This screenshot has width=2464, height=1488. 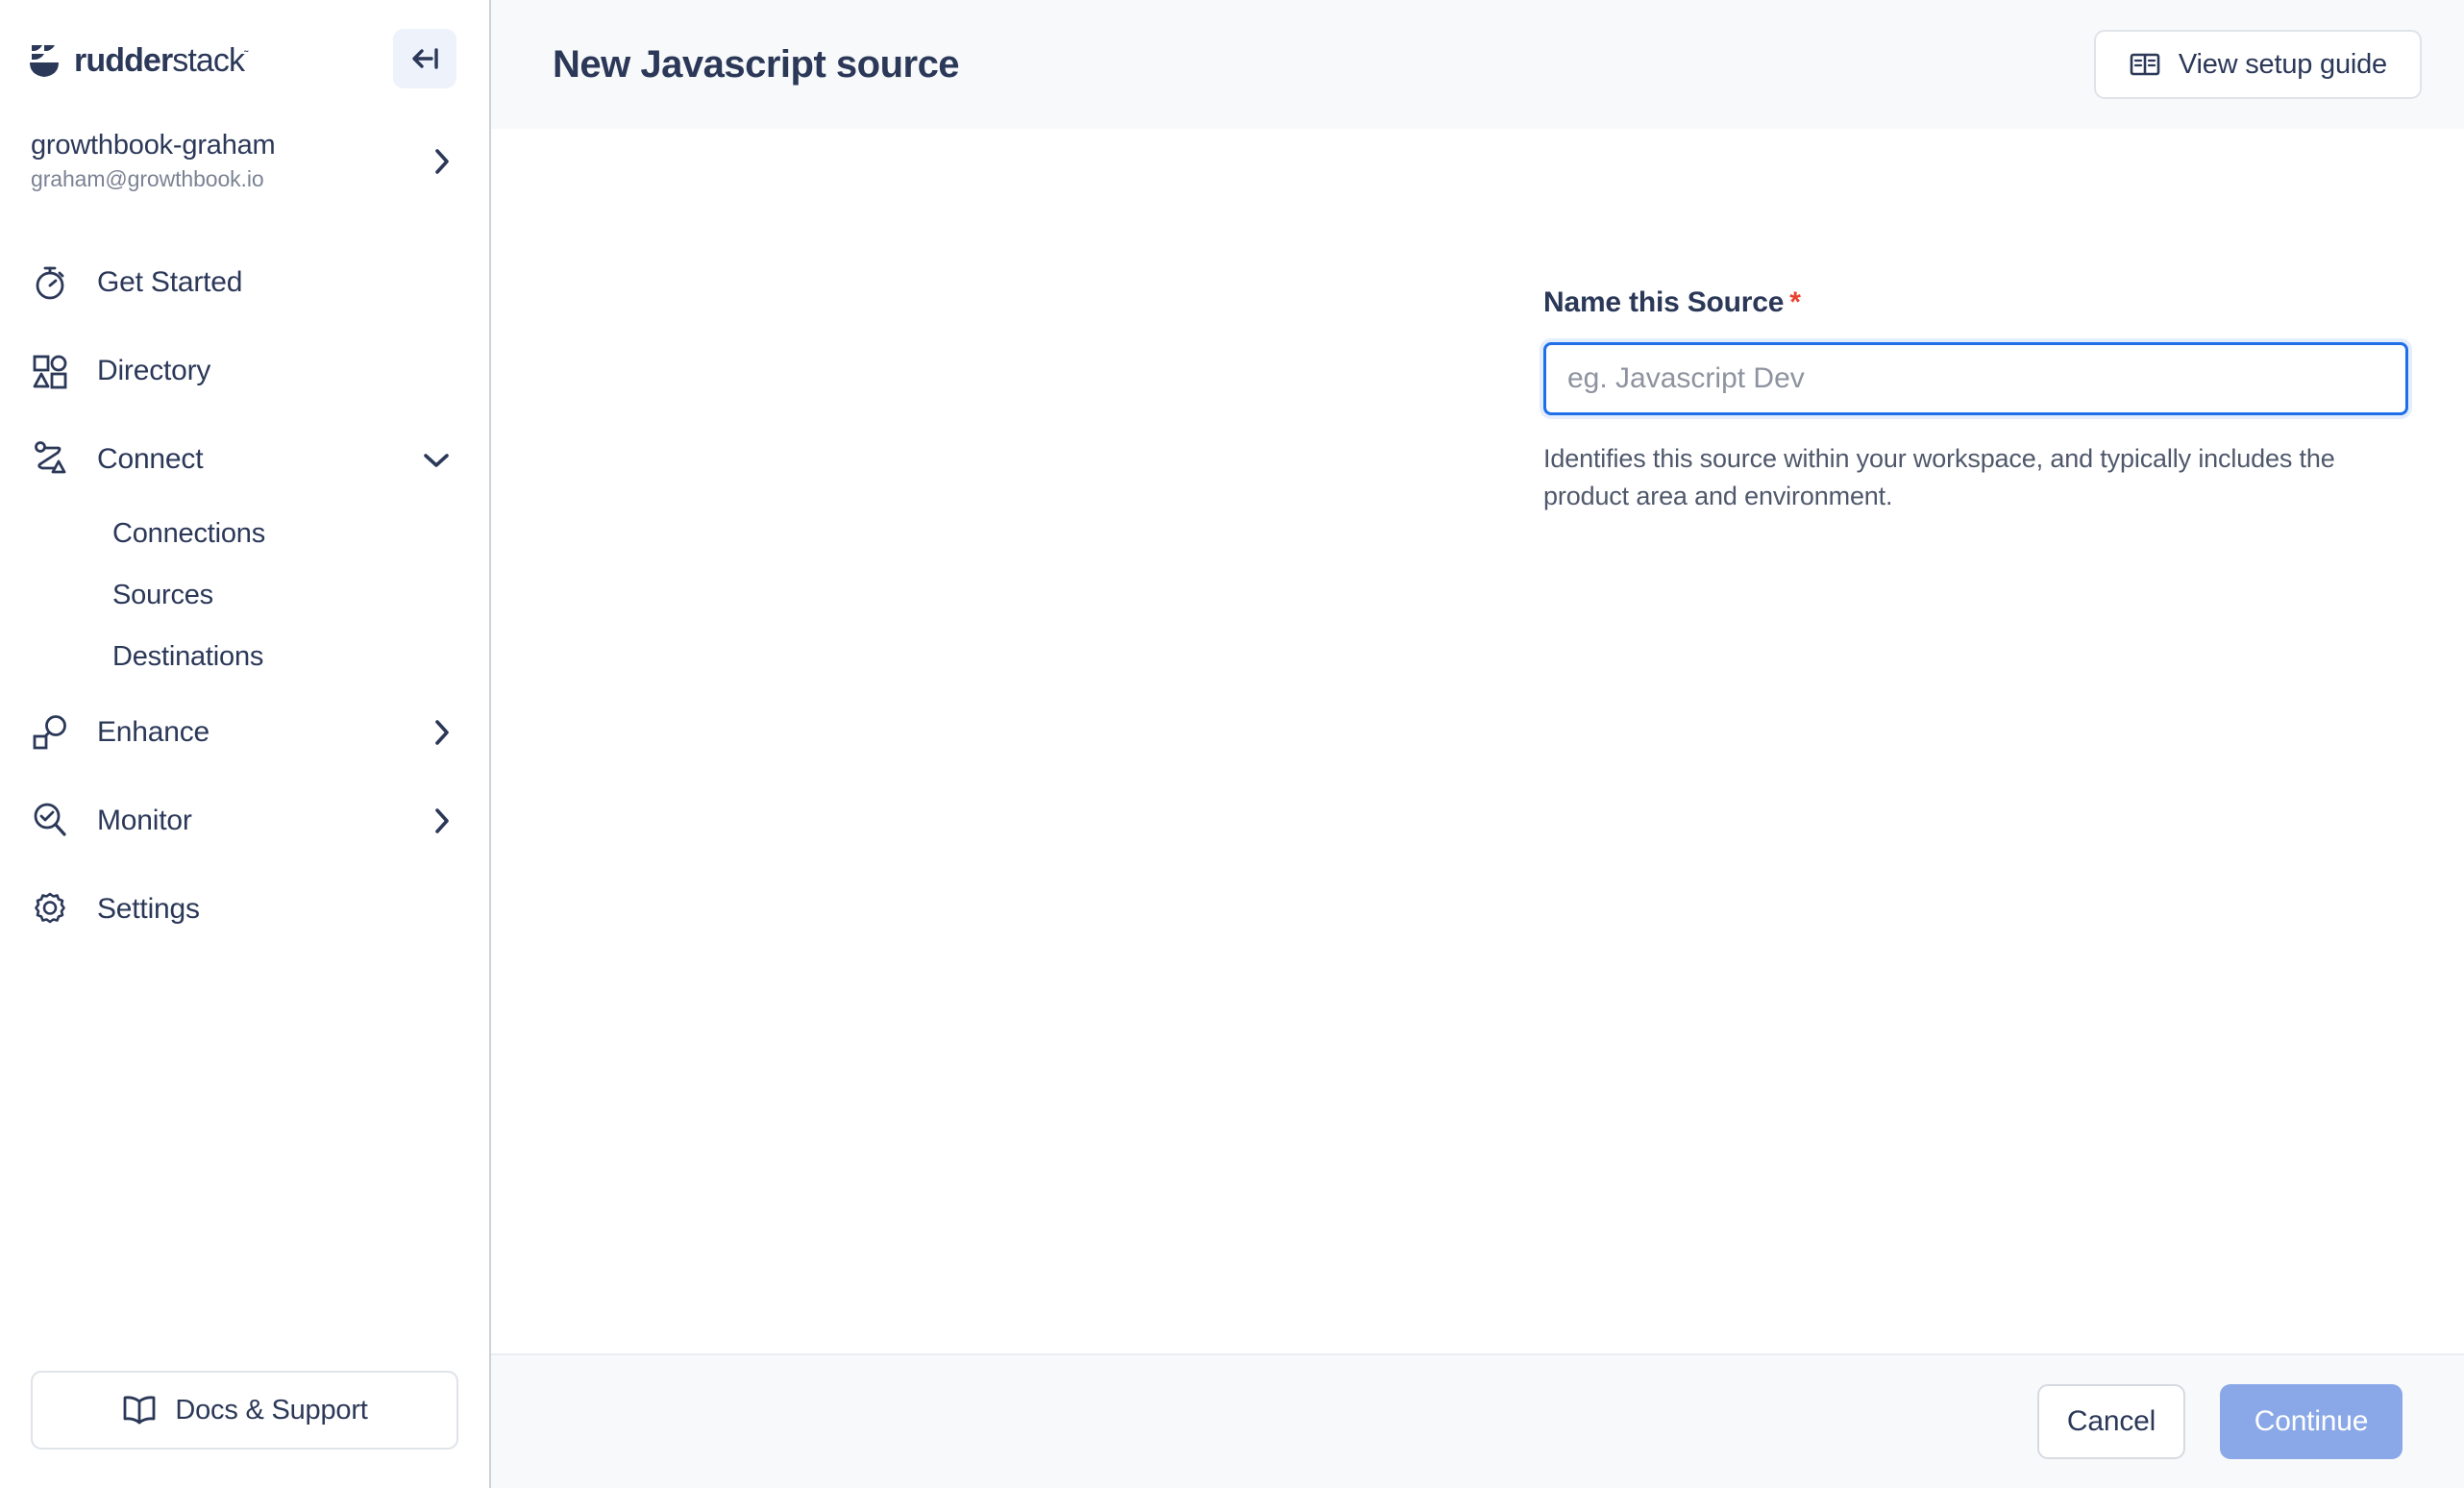 What do you see at coordinates (208, 60) in the screenshot?
I see `logo-word-stack: stack` at bounding box center [208, 60].